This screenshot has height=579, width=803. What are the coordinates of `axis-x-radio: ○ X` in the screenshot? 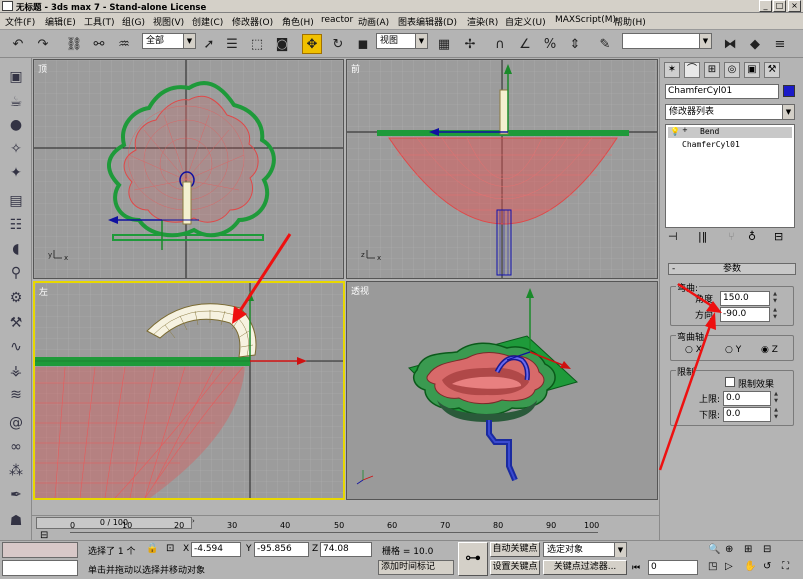 It's located at (693, 350).